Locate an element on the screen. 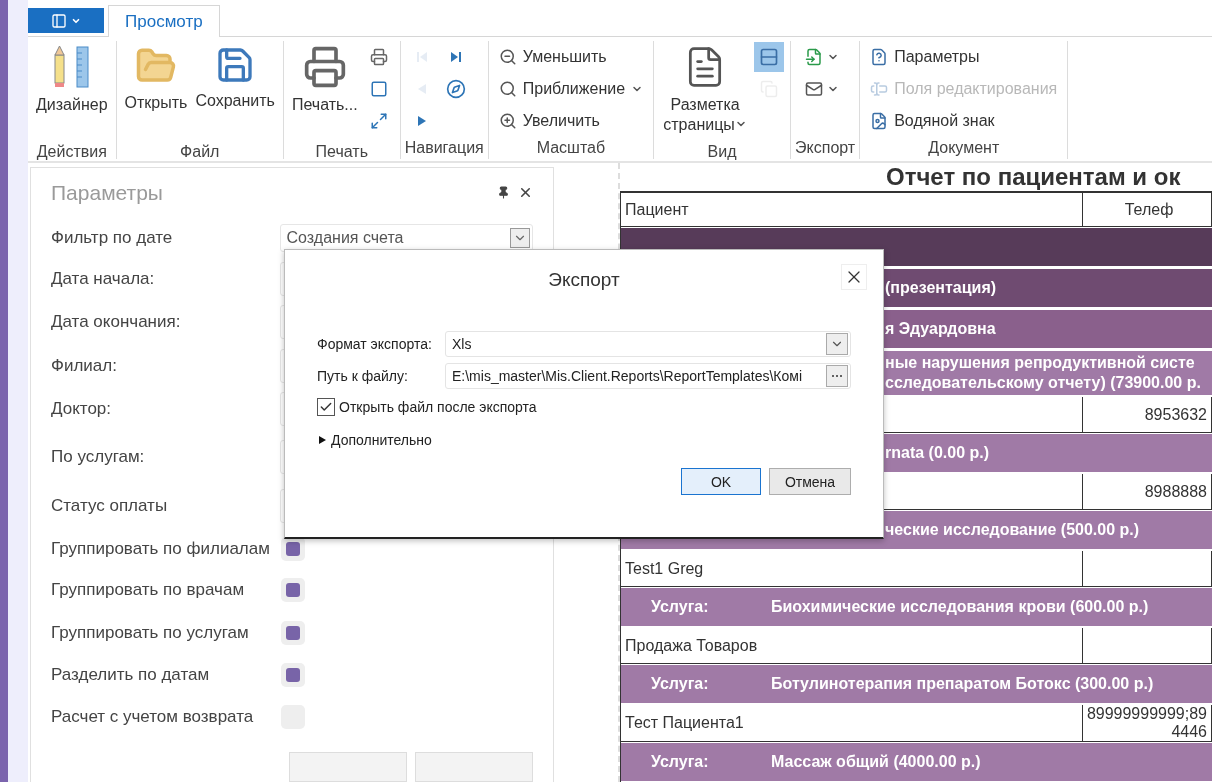 This screenshot has width=1212, height=782. field-label: Группировать по филиалам is located at coordinates (161, 549).